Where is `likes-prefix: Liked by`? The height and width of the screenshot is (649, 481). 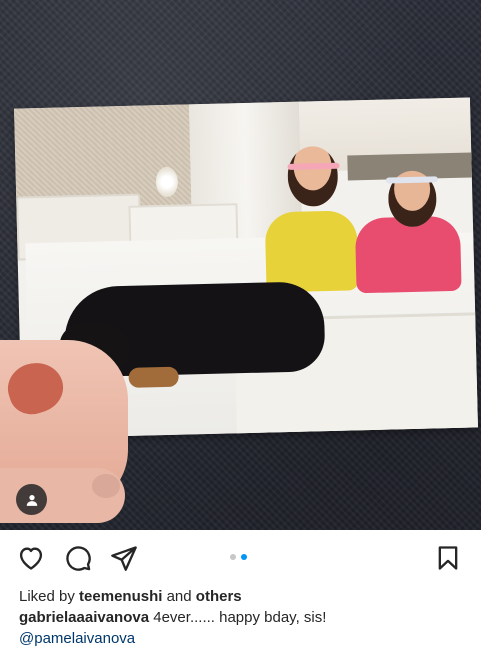 likes-prefix: Liked by is located at coordinates (47, 596).